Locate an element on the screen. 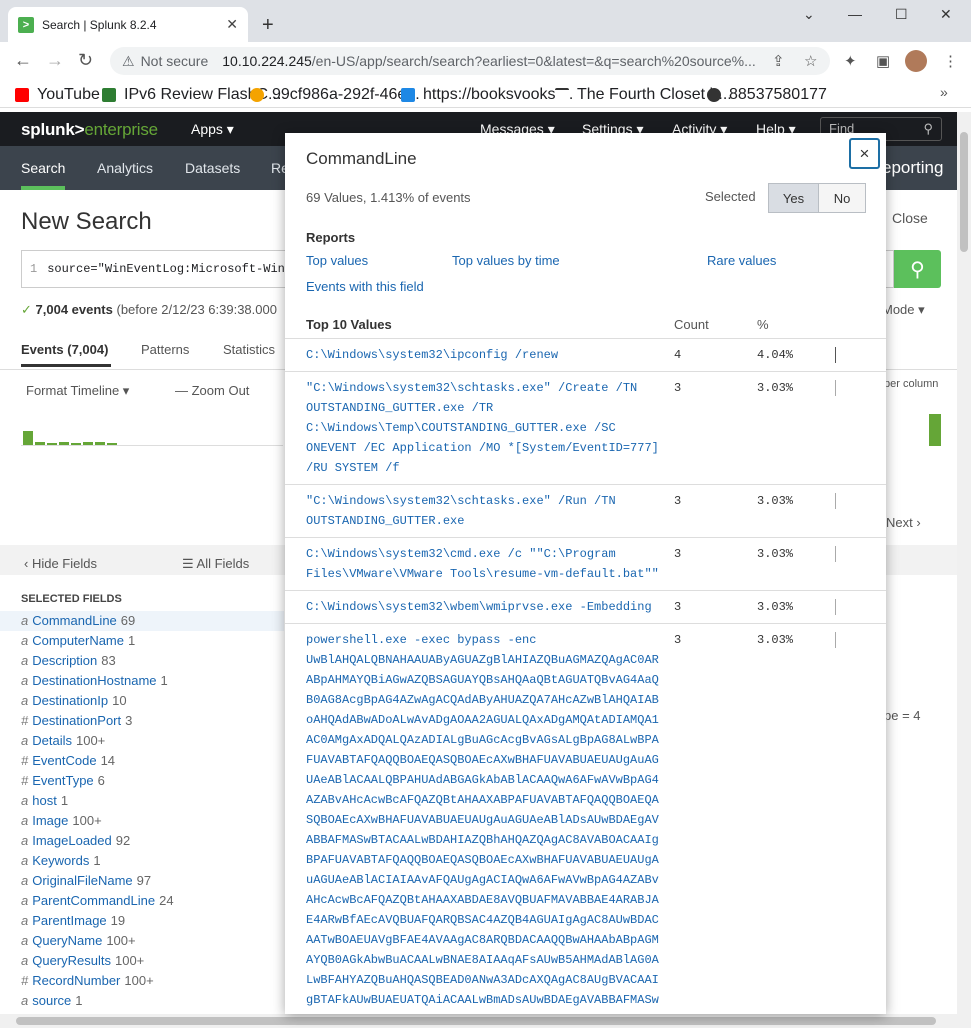 This screenshot has height=1028, width=971. field-item: a ImageLoaded 92 is located at coordinates (142, 841).